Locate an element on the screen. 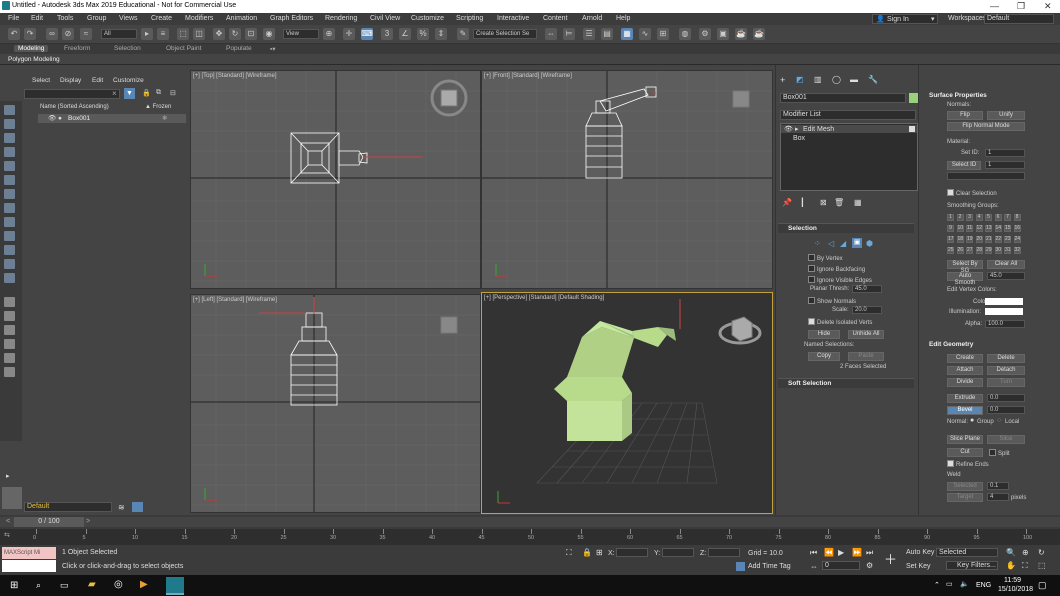  render-production-icon: ☕ is located at coordinates (741, 34).